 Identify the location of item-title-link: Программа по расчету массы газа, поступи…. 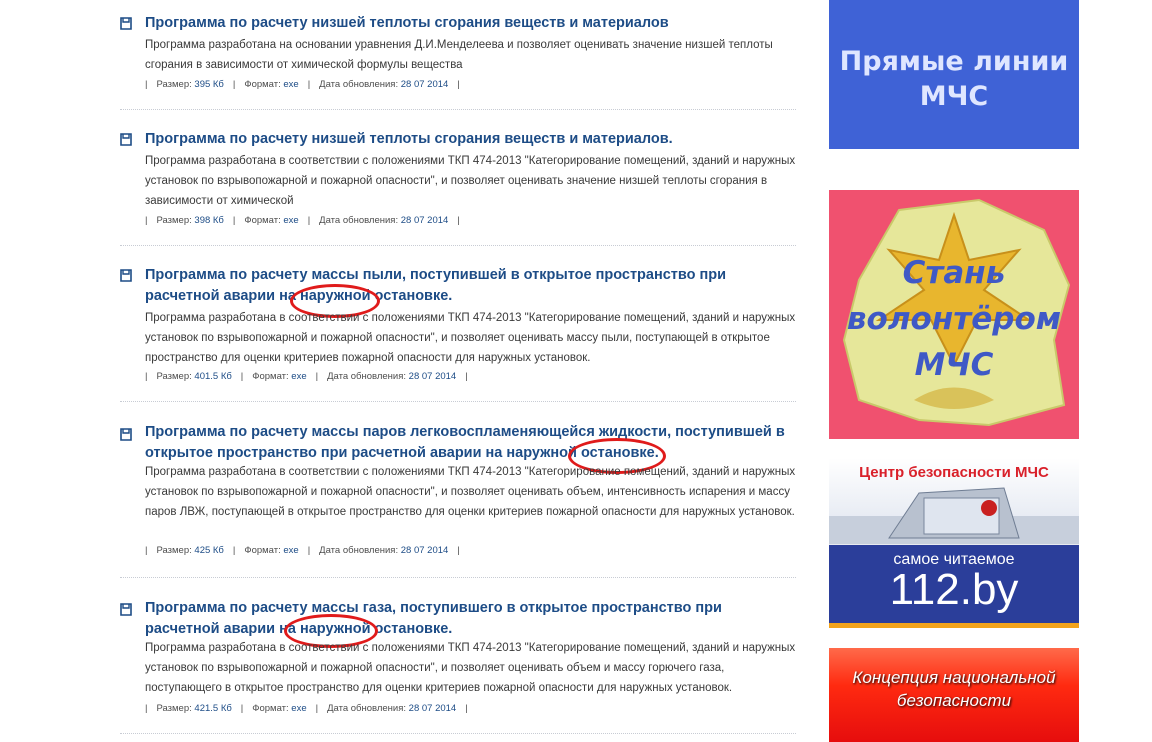
(472, 619).